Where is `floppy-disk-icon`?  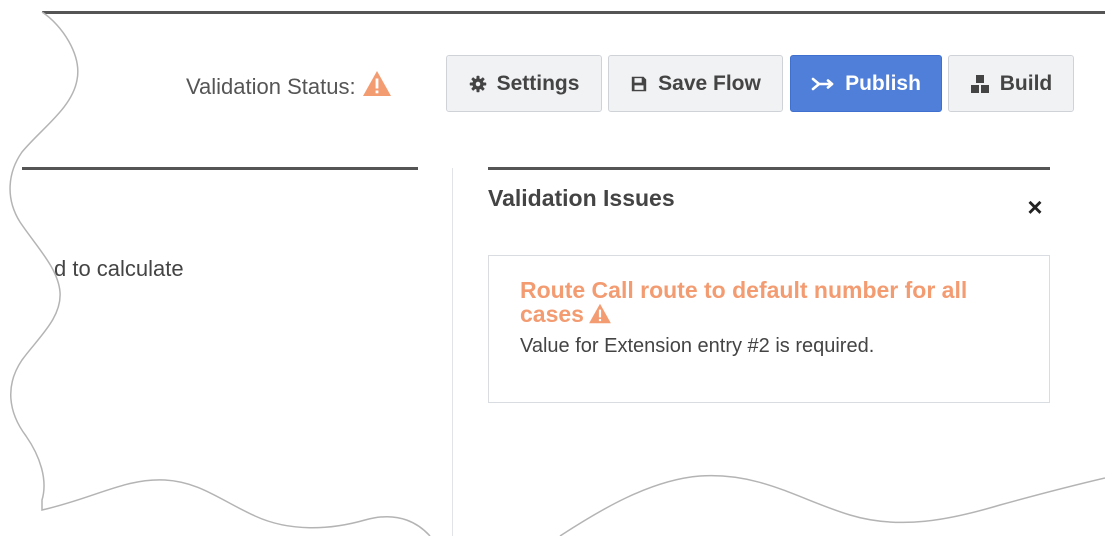 floppy-disk-icon is located at coordinates (639, 84).